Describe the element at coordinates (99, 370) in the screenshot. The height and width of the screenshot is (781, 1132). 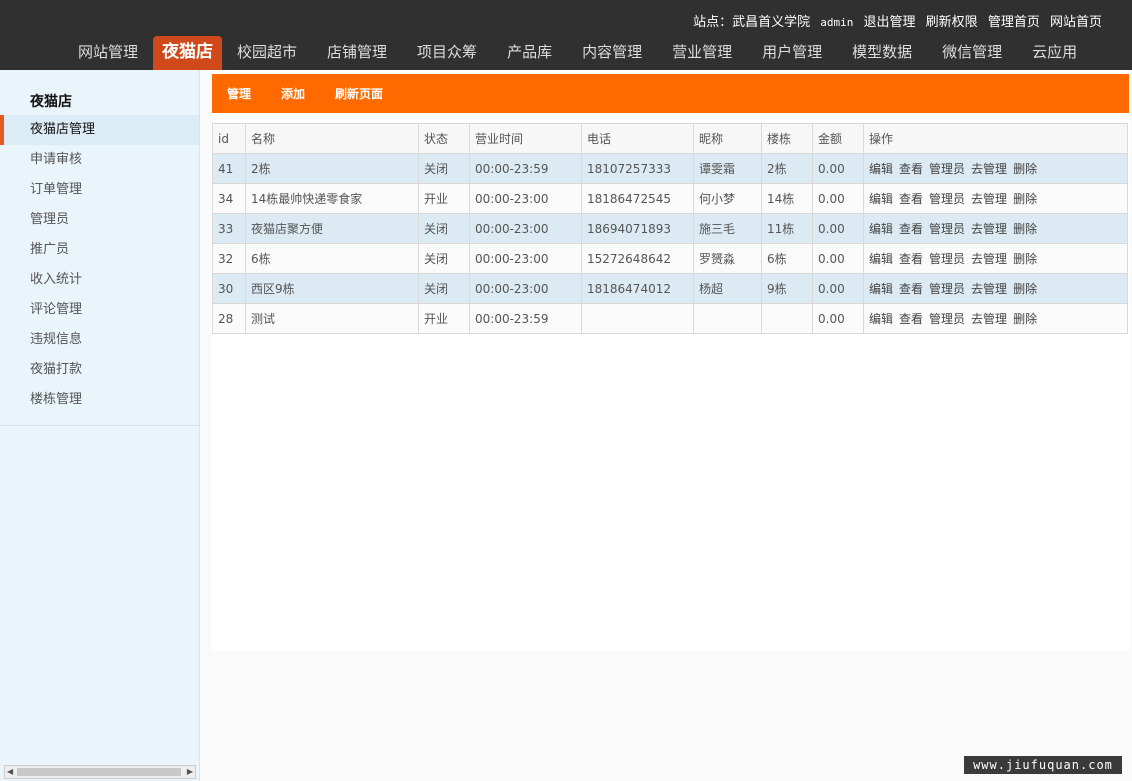
I see `sidebar-item-8: 夜猫打款` at that location.